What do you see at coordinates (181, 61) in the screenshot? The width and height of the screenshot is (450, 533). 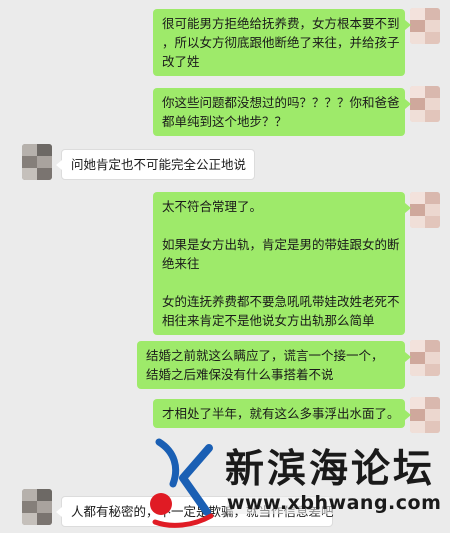 I see `message-text: 改了姓` at bounding box center [181, 61].